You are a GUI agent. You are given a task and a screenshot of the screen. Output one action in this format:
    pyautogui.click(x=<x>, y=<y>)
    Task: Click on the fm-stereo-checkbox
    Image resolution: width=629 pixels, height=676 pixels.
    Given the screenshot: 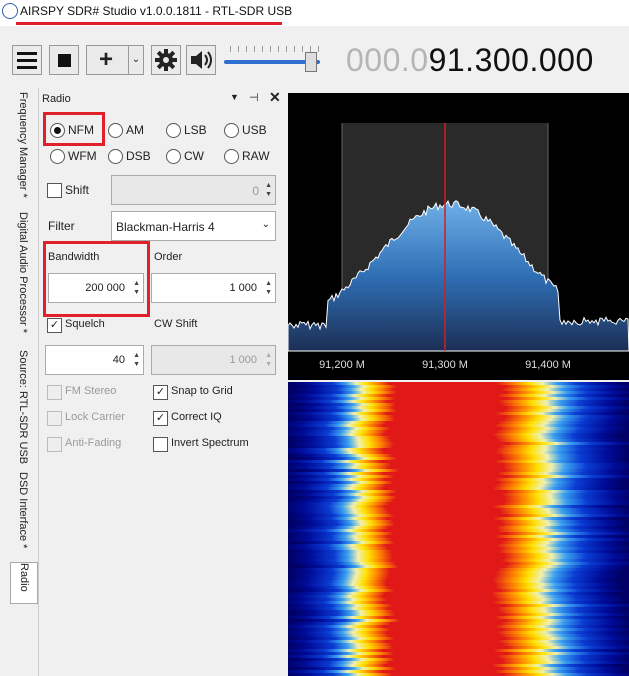 What is the action you would take?
    pyautogui.click(x=54, y=392)
    